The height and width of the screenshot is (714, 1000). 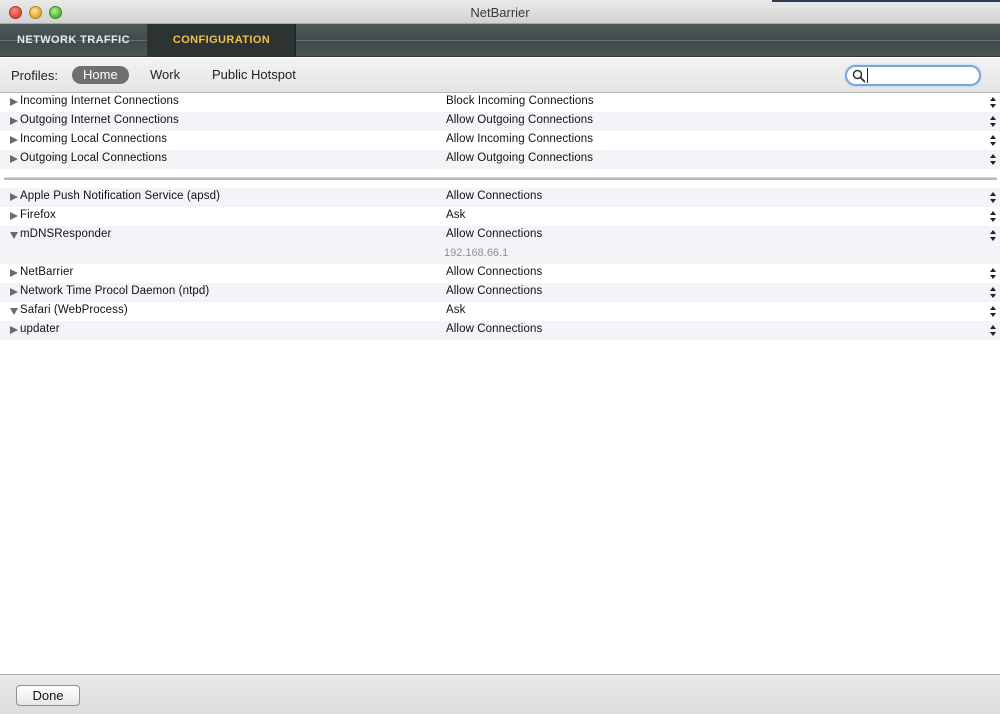 I want to click on rule-name: Incoming Internet Connections, so click(x=99, y=101).